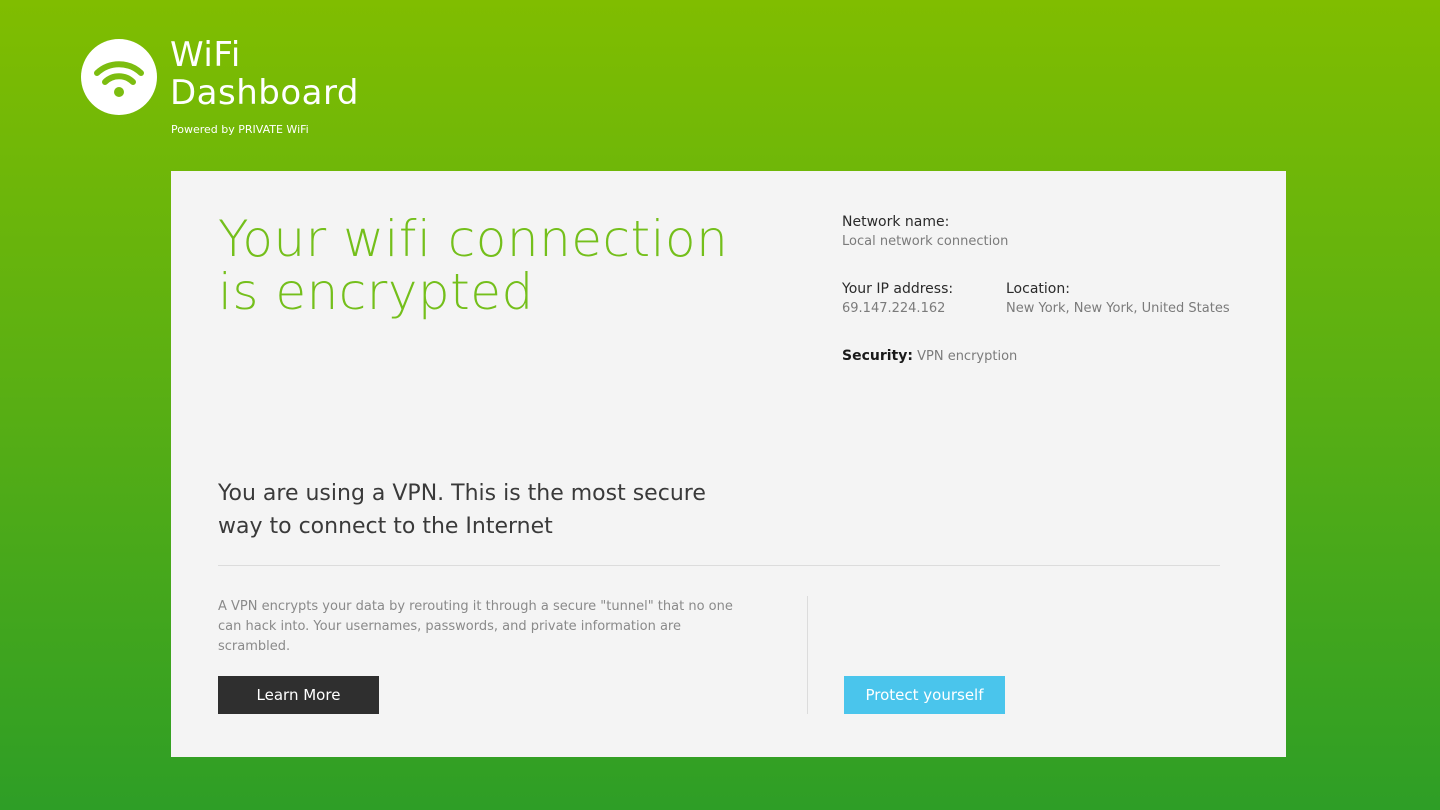 The image size is (1440, 810). I want to click on ip-address-label: Your IP address:, so click(898, 289).